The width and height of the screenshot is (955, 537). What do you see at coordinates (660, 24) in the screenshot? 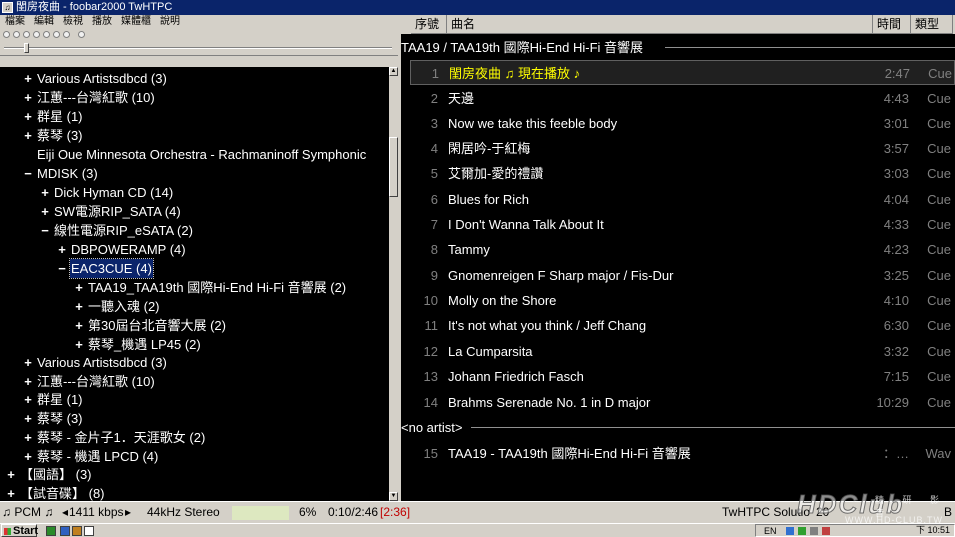
I see `column-title: 曲名` at bounding box center [660, 24].